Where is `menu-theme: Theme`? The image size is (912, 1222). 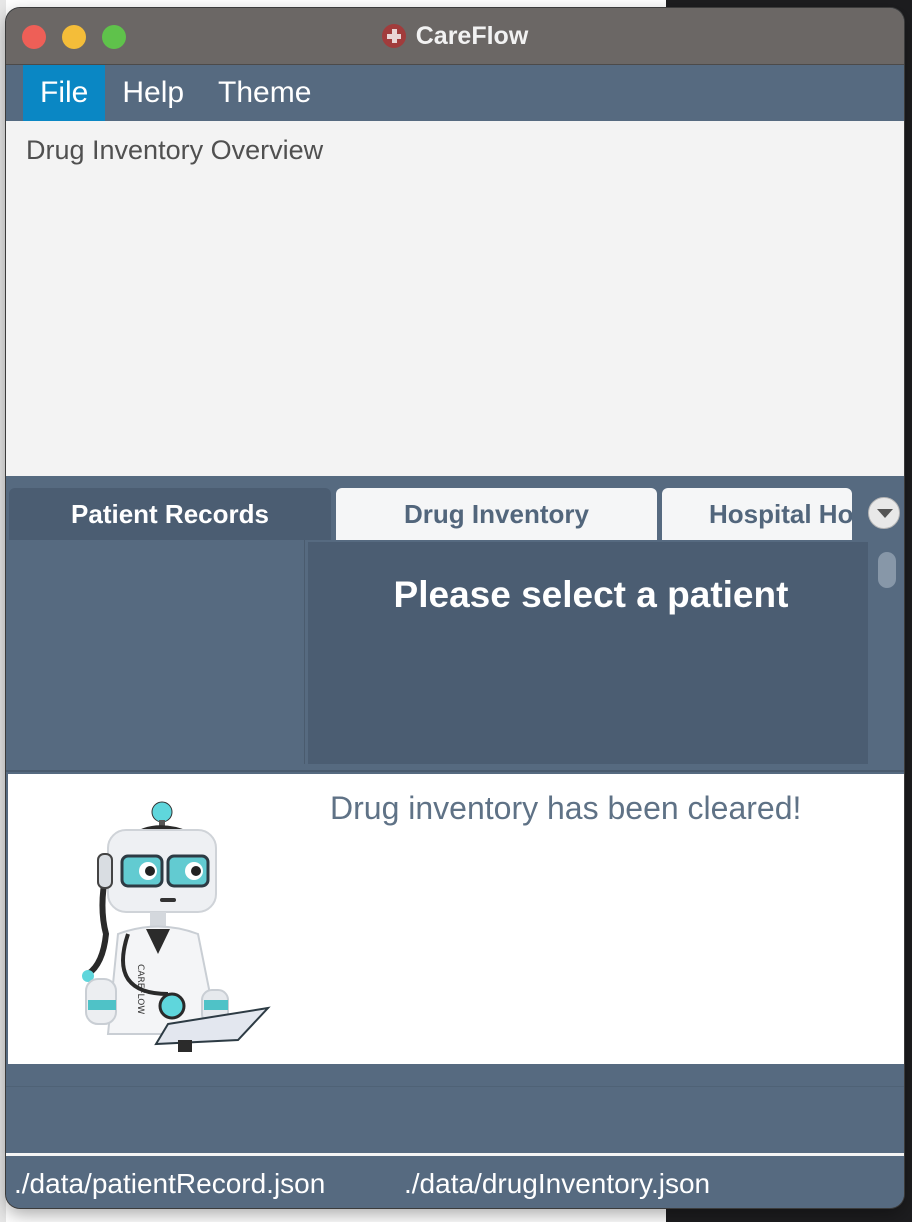
menu-theme: Theme is located at coordinates (264, 93).